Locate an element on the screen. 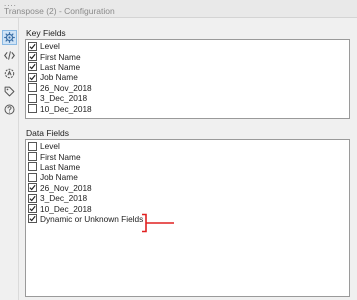 Image resolution: width=357 pixels, height=300 pixels. code-icon is located at coordinates (9, 55).